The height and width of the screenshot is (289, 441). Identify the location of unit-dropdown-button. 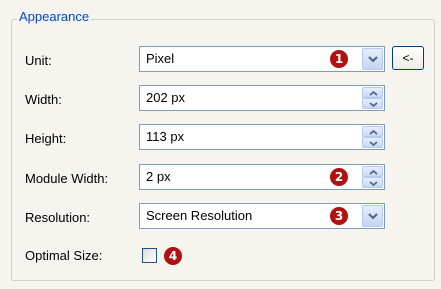
(372, 59).